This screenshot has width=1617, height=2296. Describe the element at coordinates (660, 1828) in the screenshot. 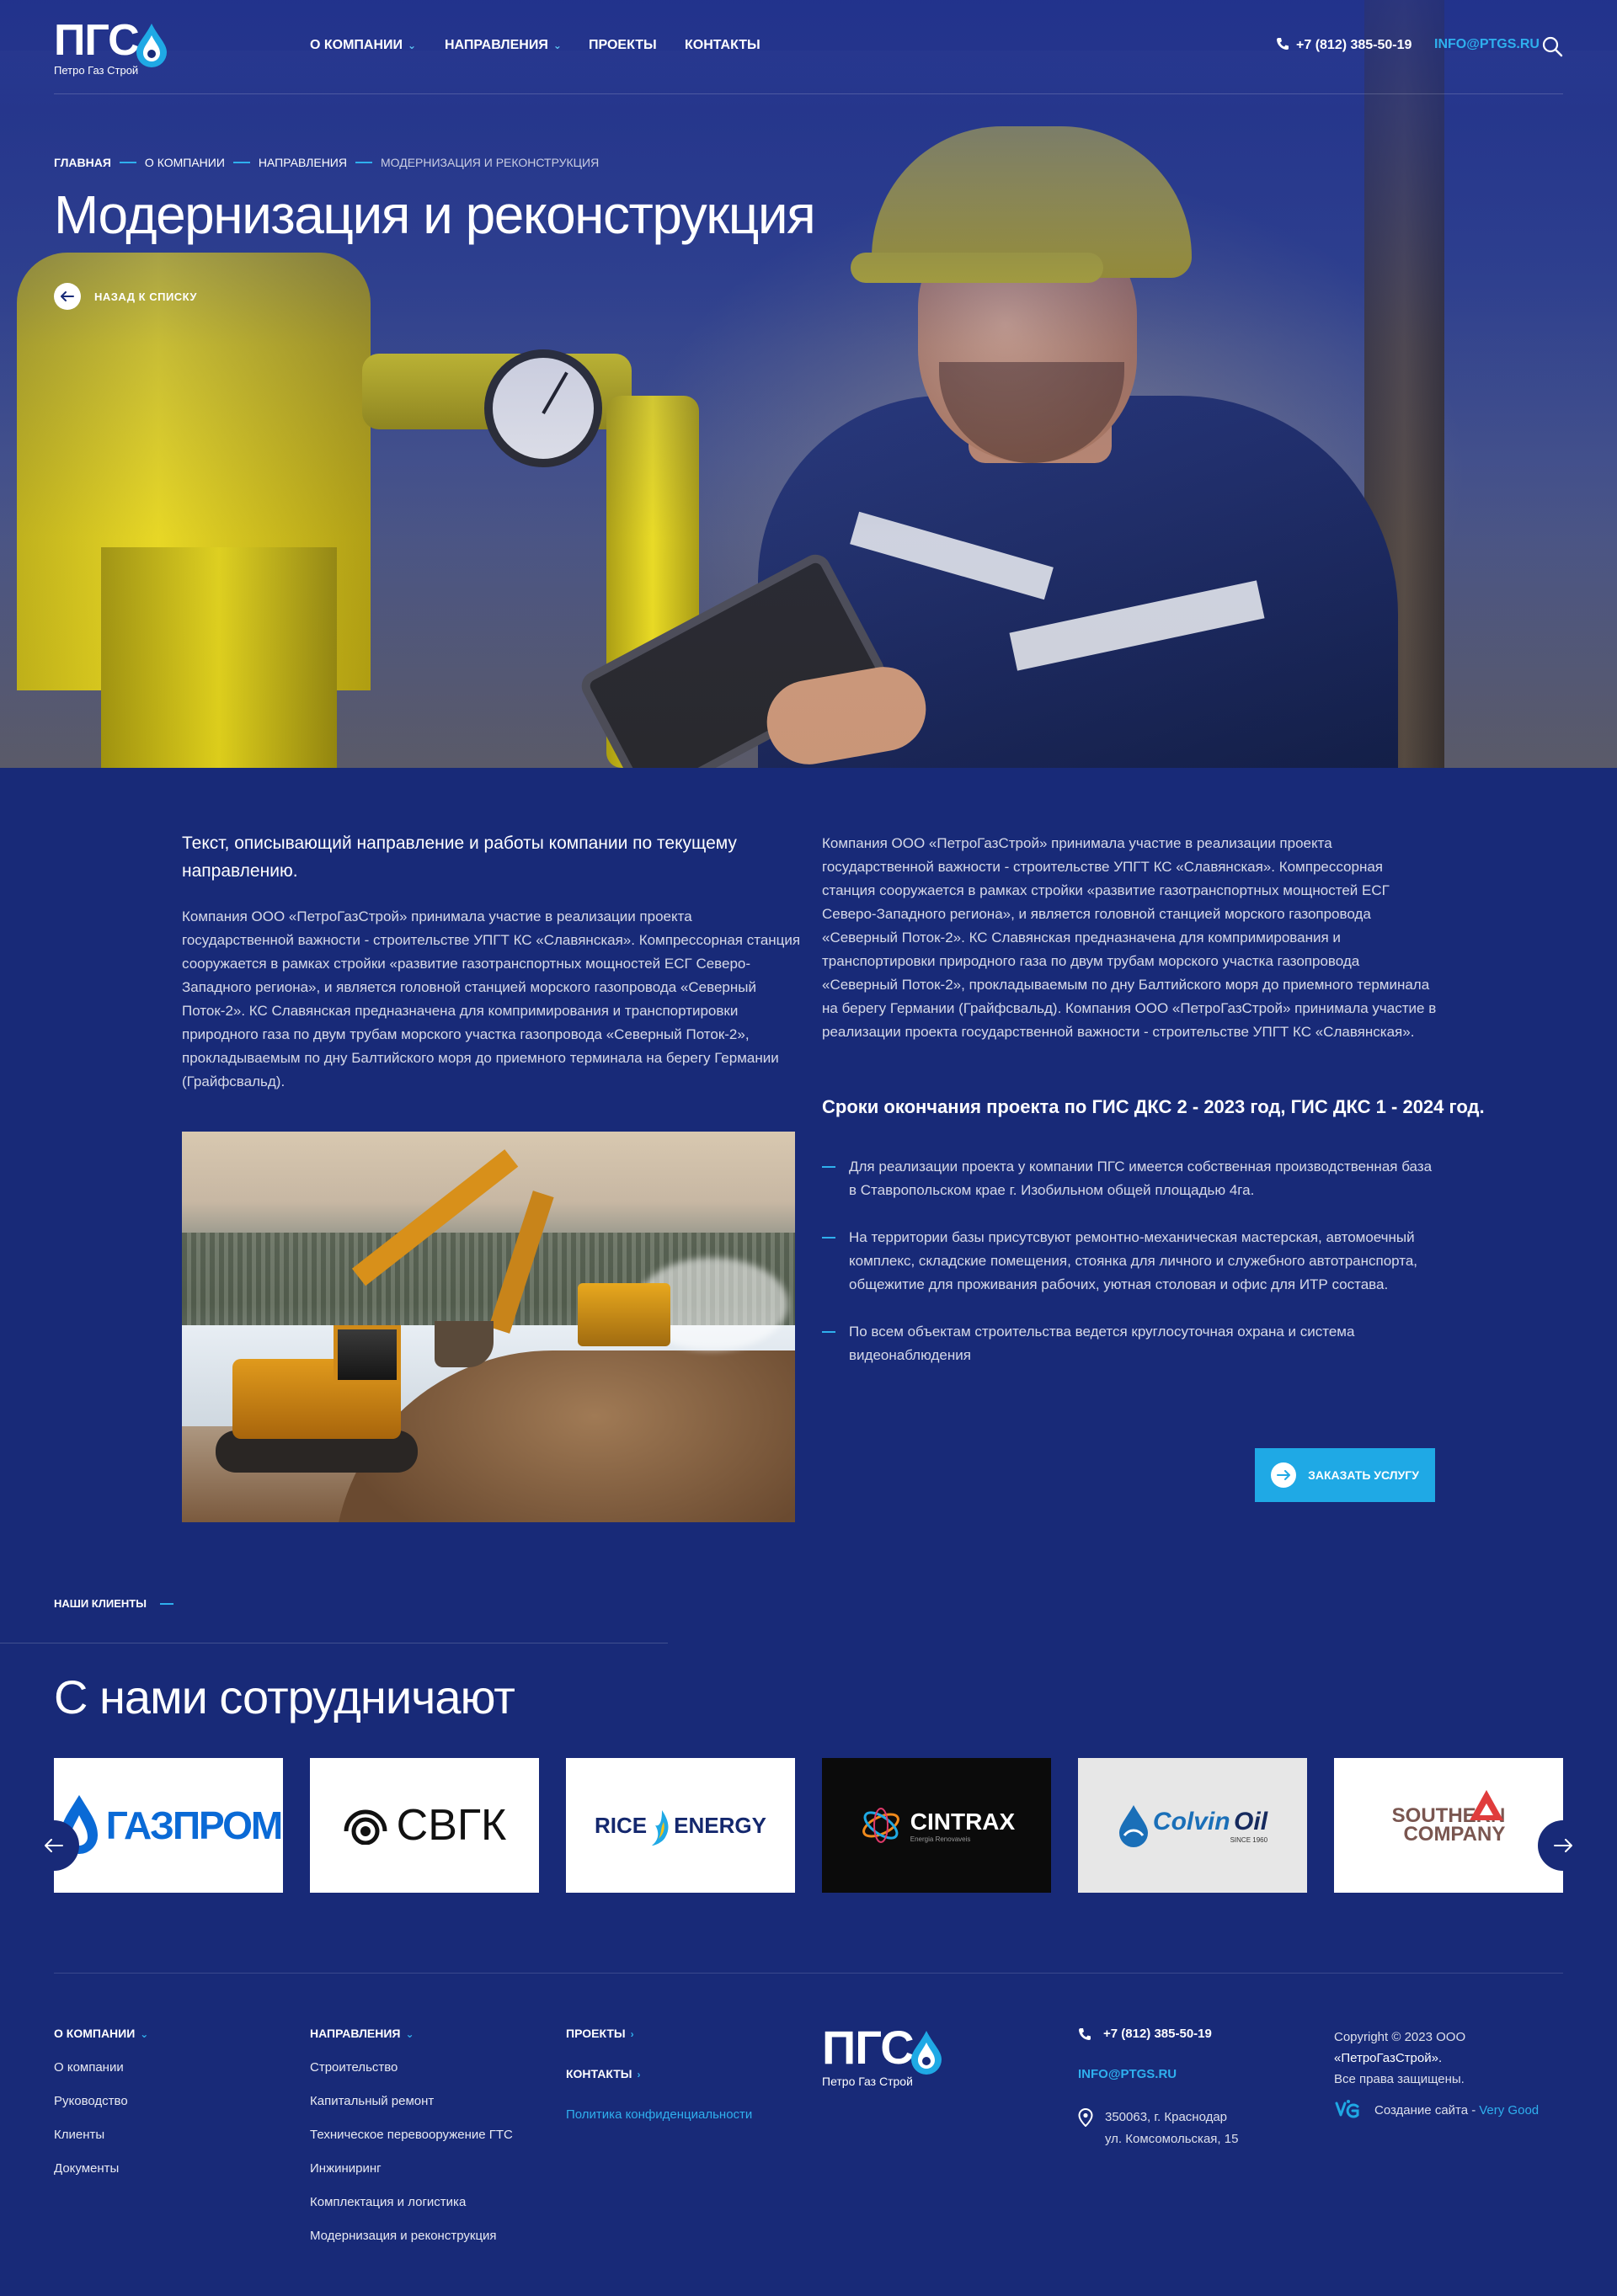

I see `flame-icon` at that location.